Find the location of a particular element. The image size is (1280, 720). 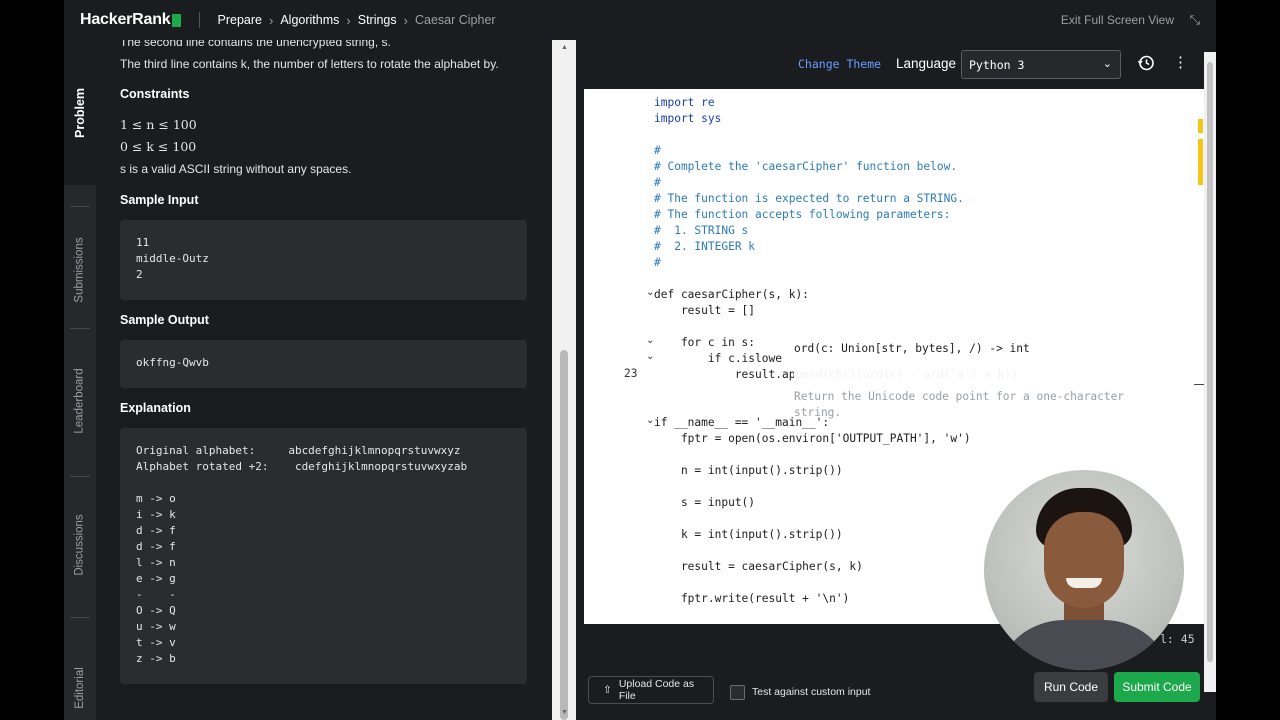

sample-output-block: okffng-Qwvb is located at coordinates (323, 364).